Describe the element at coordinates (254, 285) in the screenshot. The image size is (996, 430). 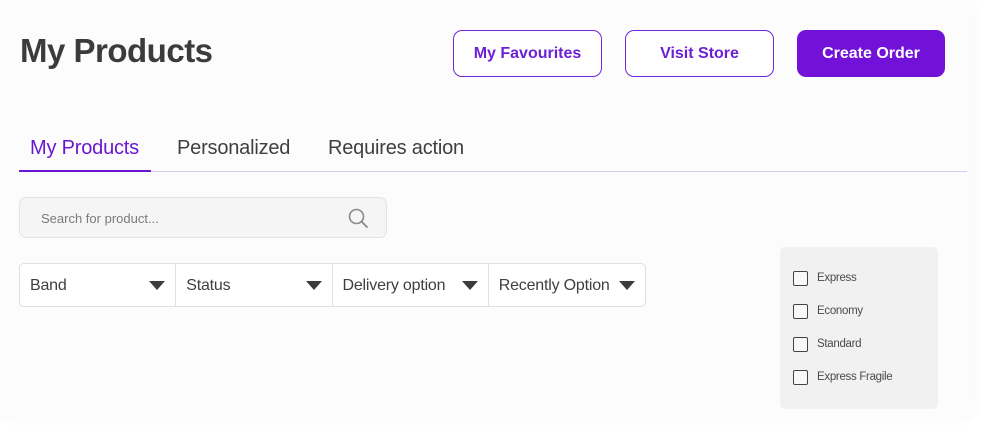
I see `filter-status-dropdown: Status` at that location.